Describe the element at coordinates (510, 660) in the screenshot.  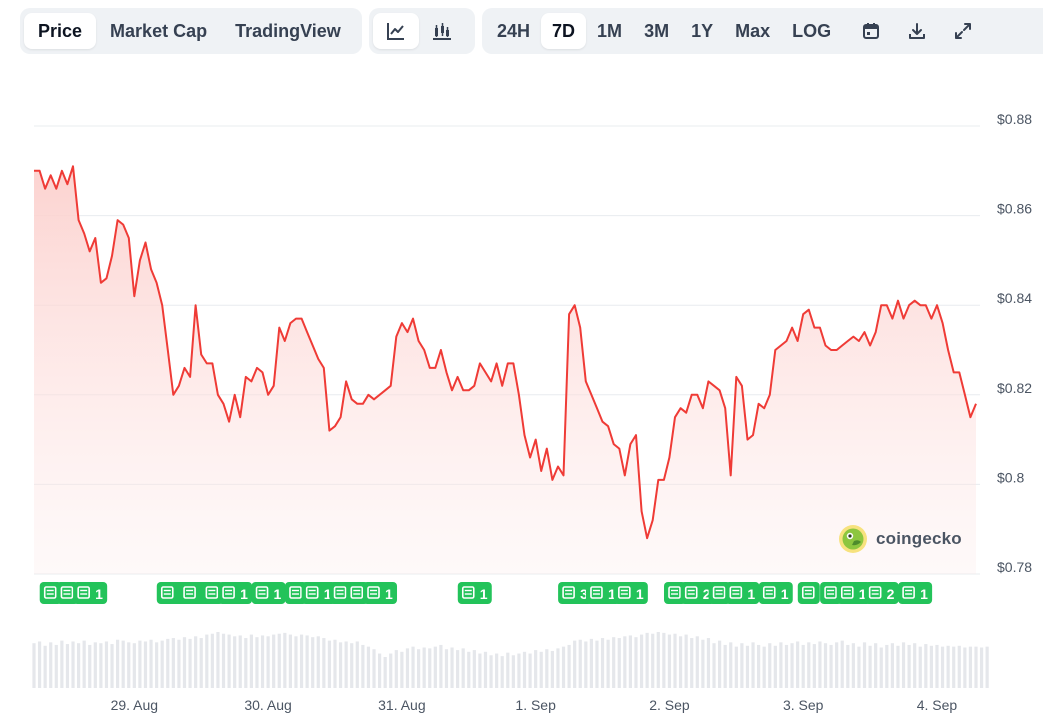
I see `volume-bars` at that location.